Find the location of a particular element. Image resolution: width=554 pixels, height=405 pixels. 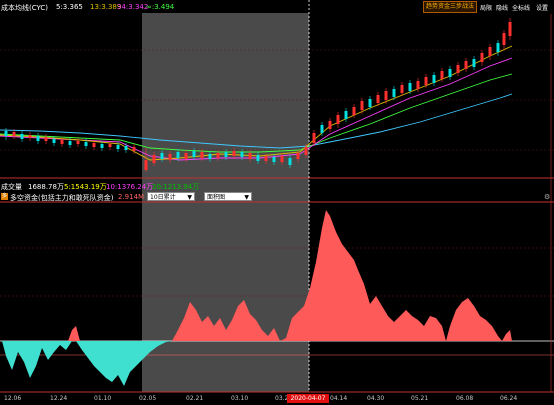

volume-ma20-value: 20:1213.94万 is located at coordinates (176, 187).